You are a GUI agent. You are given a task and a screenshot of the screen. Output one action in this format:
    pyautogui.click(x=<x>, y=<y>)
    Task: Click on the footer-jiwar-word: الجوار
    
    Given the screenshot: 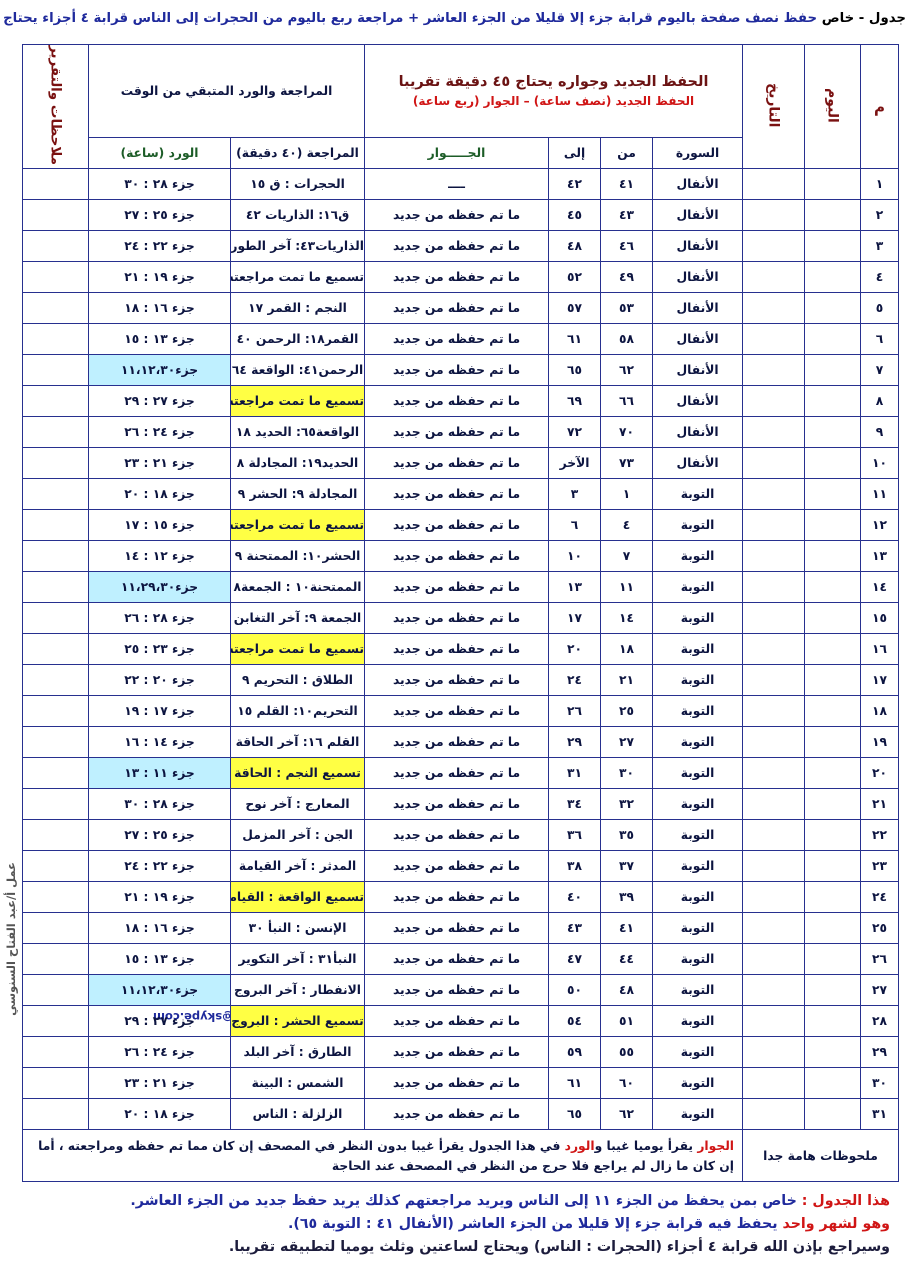 What is the action you would take?
    pyautogui.click(x=716, y=1145)
    